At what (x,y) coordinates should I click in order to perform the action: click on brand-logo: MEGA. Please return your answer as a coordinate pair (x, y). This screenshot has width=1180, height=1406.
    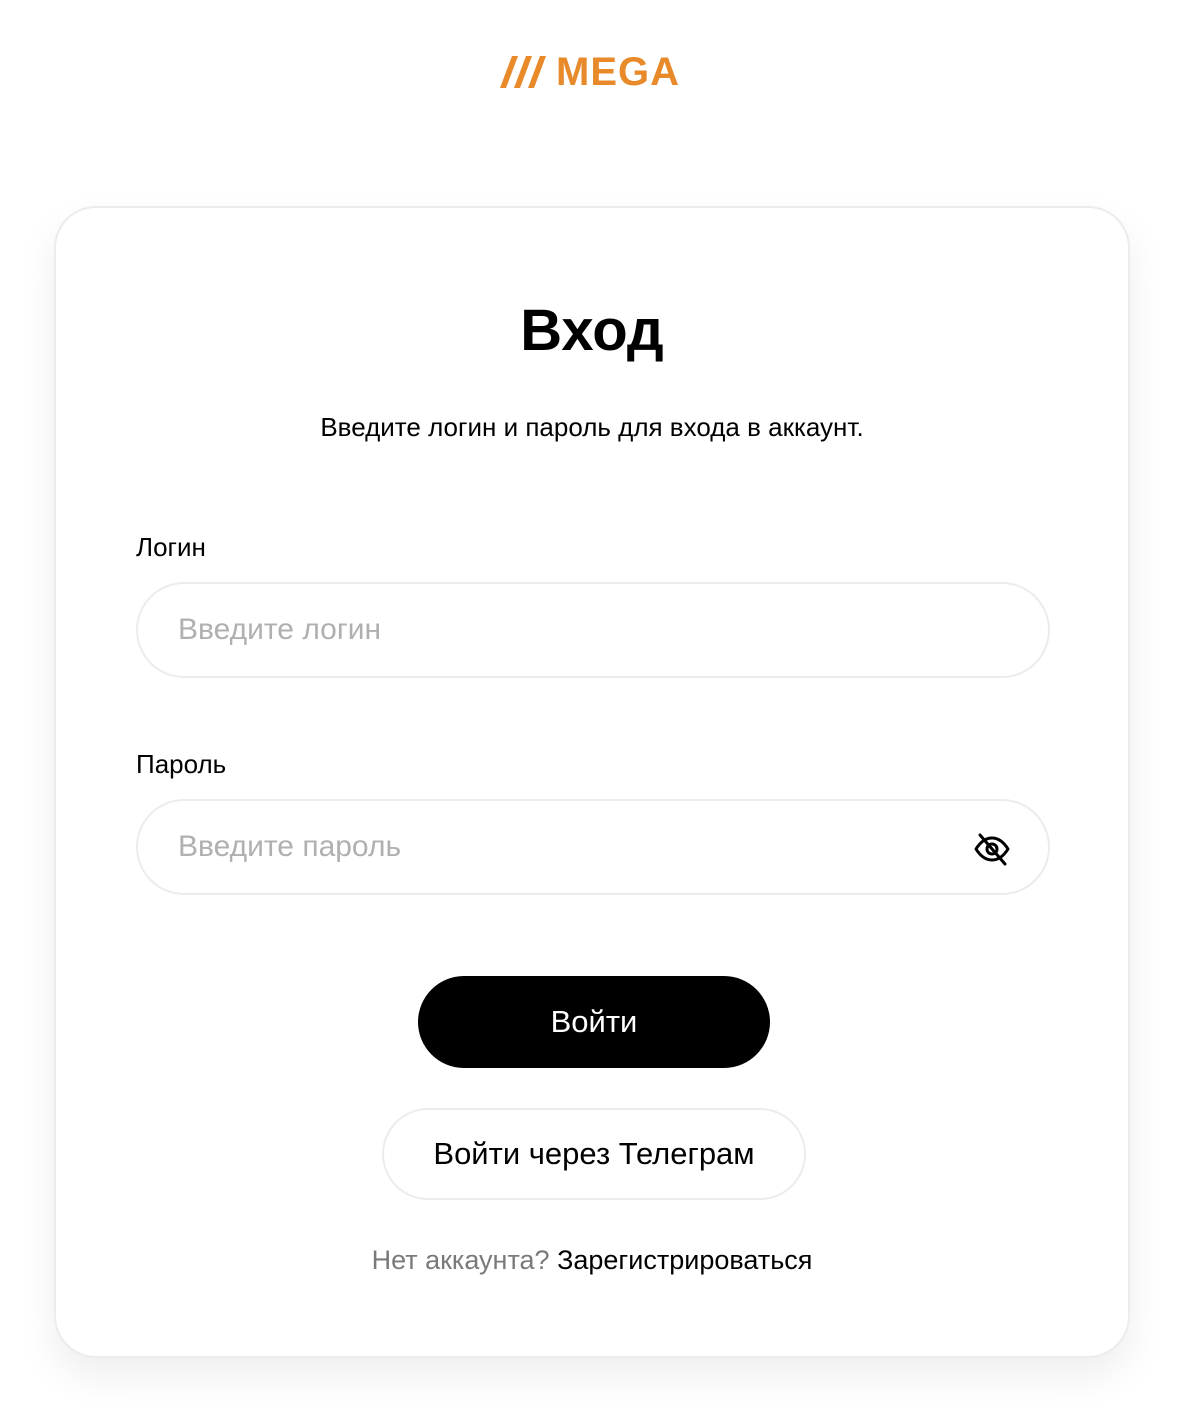
    Looking at the image, I should click on (590, 72).